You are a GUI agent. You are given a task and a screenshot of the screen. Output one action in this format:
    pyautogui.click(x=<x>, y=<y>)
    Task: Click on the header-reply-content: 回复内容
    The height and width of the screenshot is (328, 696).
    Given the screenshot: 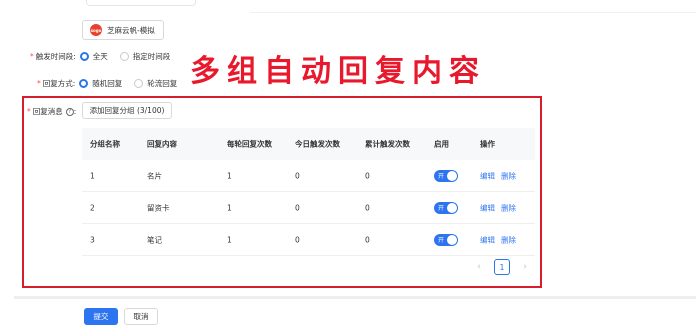 What is the action you would take?
    pyautogui.click(x=162, y=144)
    